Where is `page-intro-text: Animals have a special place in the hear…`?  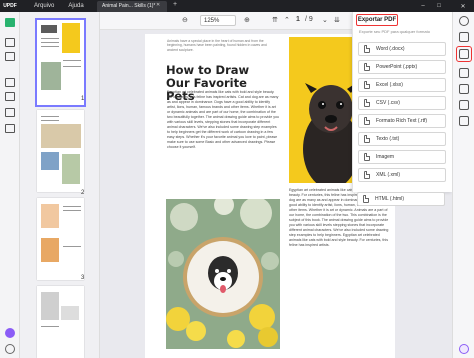
page-intro-text: Animals have a special place in the hear… is located at coordinates (217, 45).